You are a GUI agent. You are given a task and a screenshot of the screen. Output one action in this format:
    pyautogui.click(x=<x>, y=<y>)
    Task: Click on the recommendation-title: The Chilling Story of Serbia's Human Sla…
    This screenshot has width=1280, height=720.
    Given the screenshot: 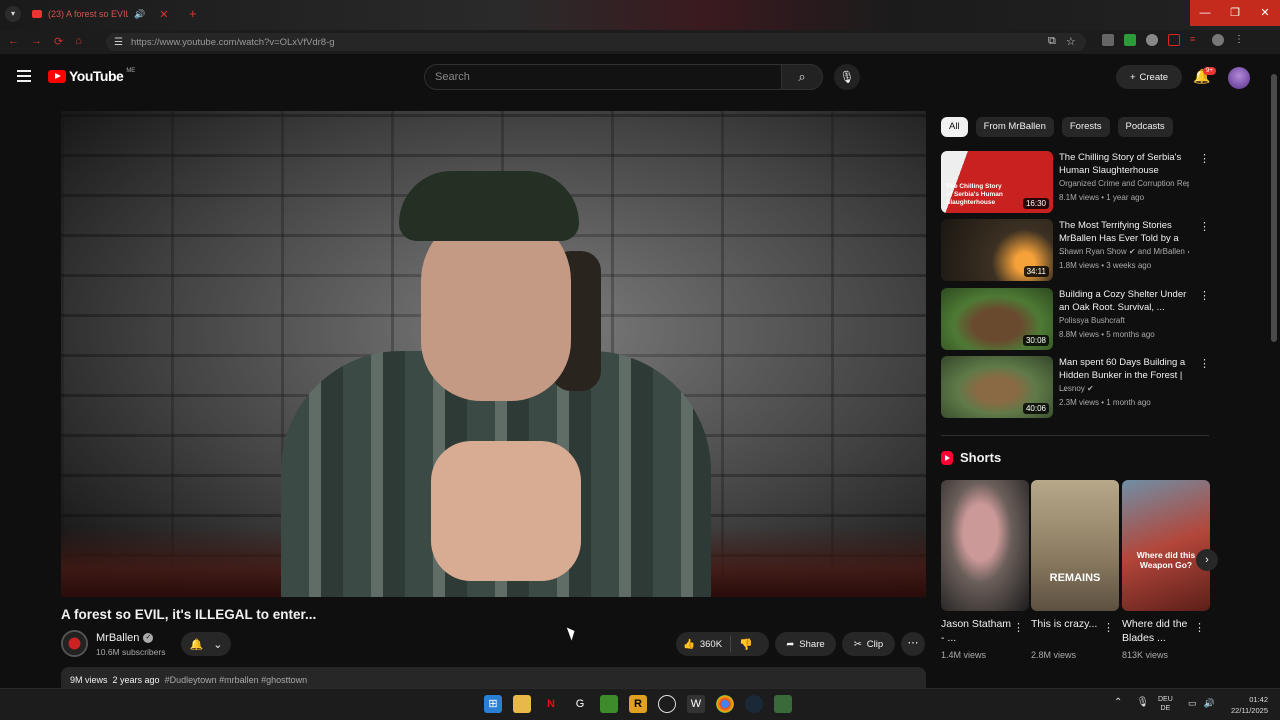 What is the action you would take?
    pyautogui.click(x=1124, y=164)
    